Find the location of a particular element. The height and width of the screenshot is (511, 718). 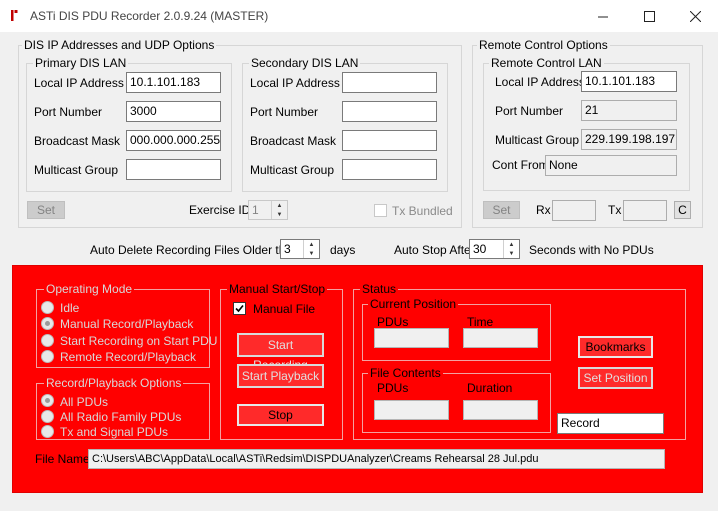

remote-local-ip-field: 10.1.101.183 is located at coordinates (629, 81).